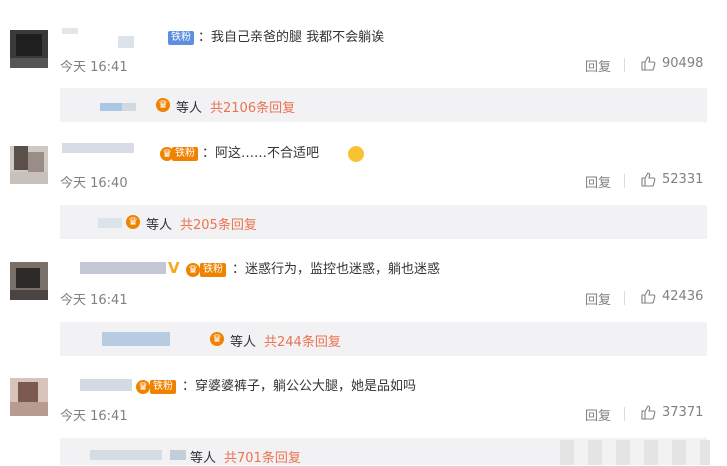 The height and width of the screenshot is (466, 727). Describe the element at coordinates (299, 386) in the screenshot. I see `comment-text: ：穿婆婆裤子，躺公公大腿，她是品如吗` at that location.